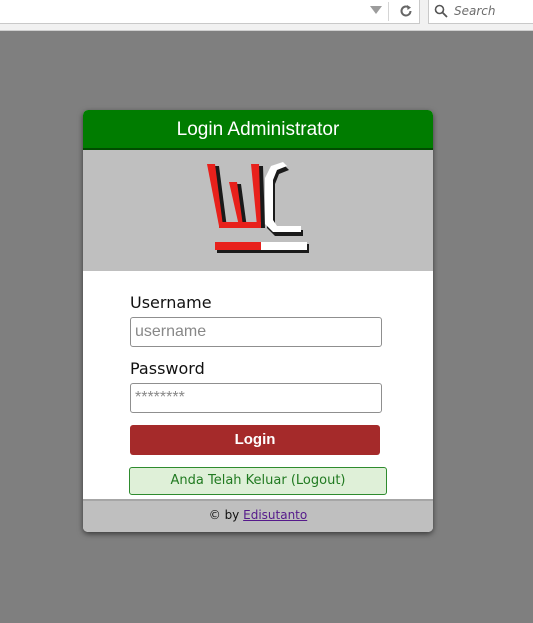  What do you see at coordinates (376, 10) in the screenshot?
I see `url-history-dropdown-icon` at bounding box center [376, 10].